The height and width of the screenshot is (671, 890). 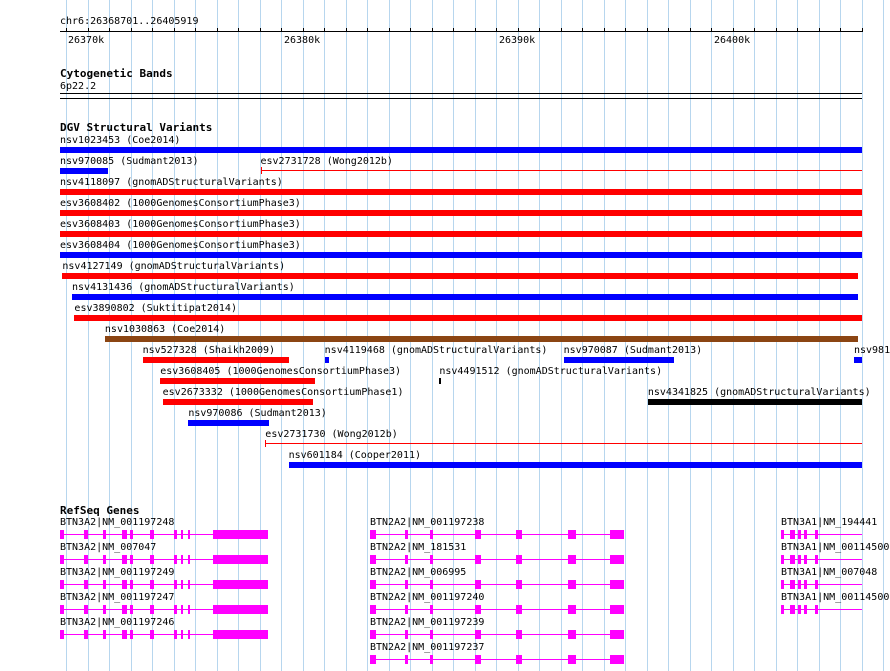 What do you see at coordinates (835, 547) in the screenshot?
I see `gene-label: BTN3A1|NM_001145009` at bounding box center [835, 547].